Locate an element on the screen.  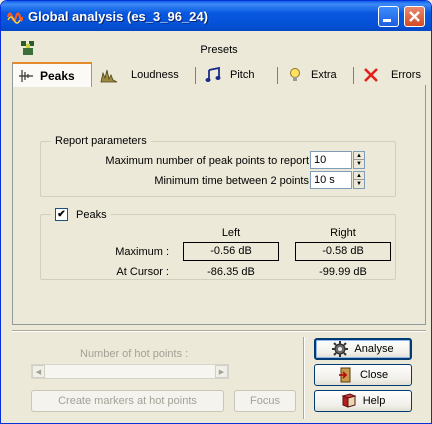
tab-pitch-label: Pitch is located at coordinates (242, 75).